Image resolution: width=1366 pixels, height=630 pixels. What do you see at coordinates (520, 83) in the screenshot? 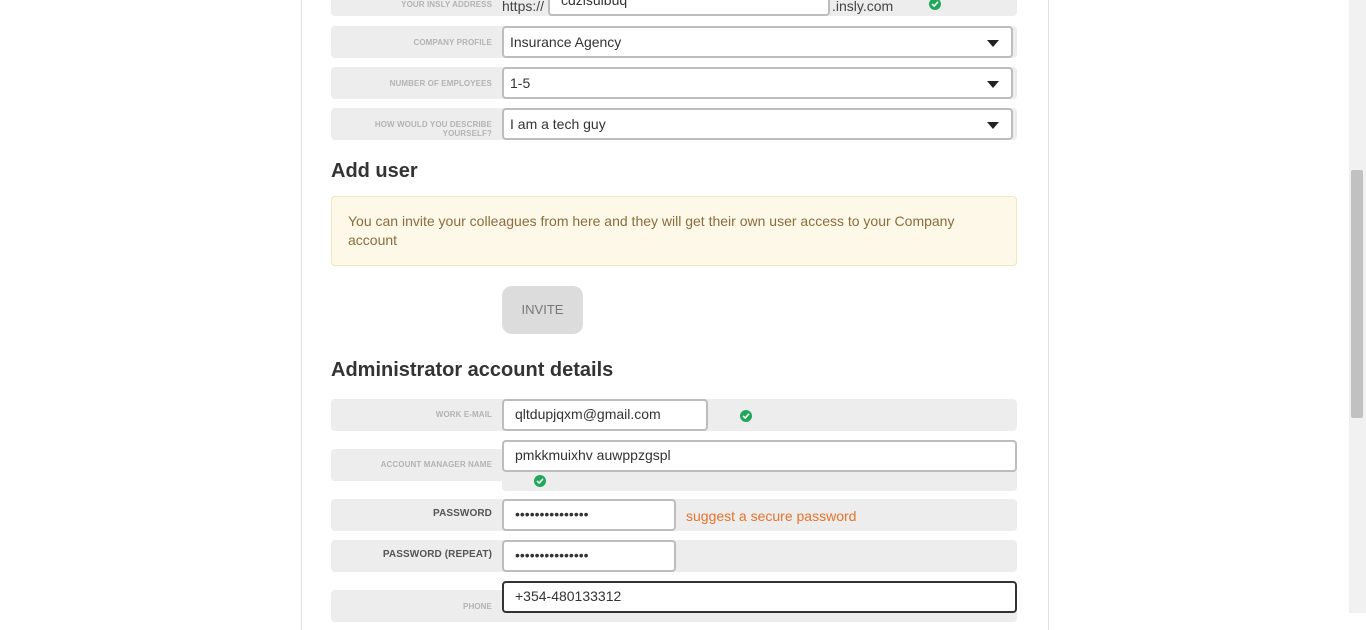
I see `employees-value: 1-5` at bounding box center [520, 83].